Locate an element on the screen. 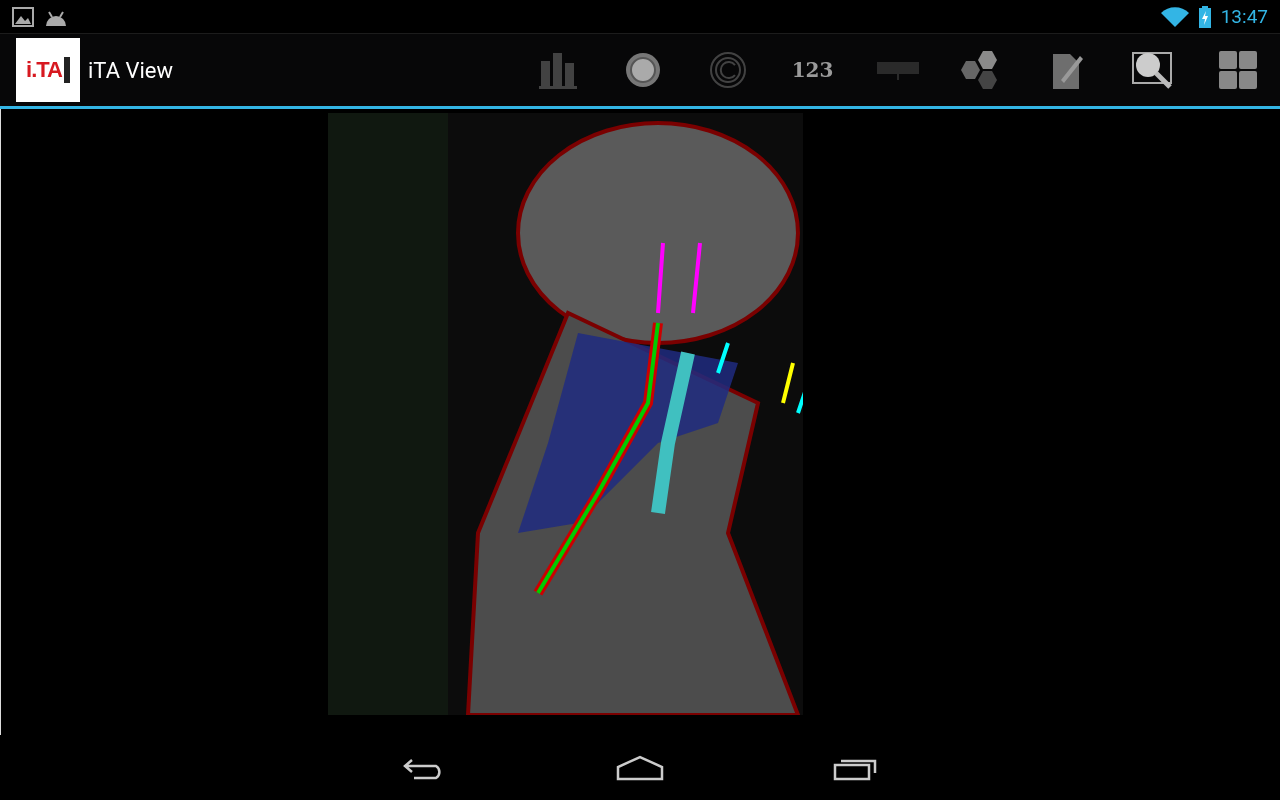  app-title: iTA View is located at coordinates (130, 70).